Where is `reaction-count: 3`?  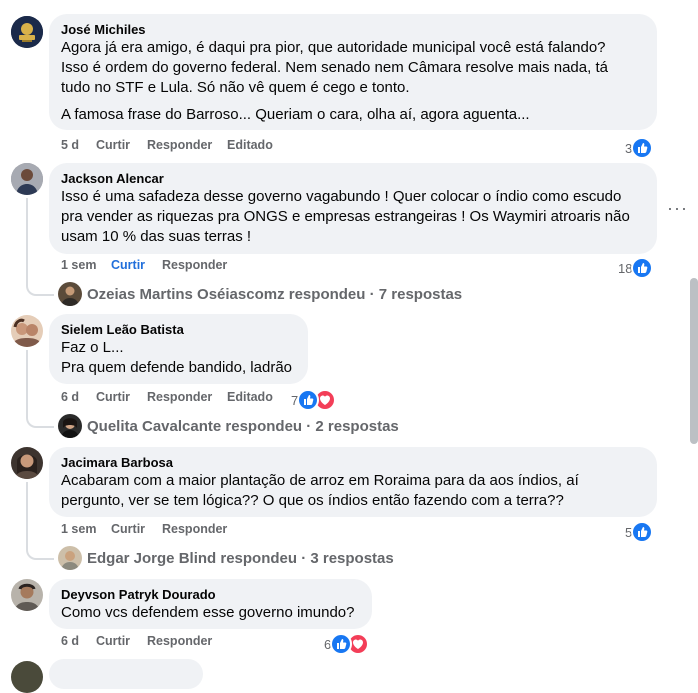
reaction-count: 3 is located at coordinates (639, 148).